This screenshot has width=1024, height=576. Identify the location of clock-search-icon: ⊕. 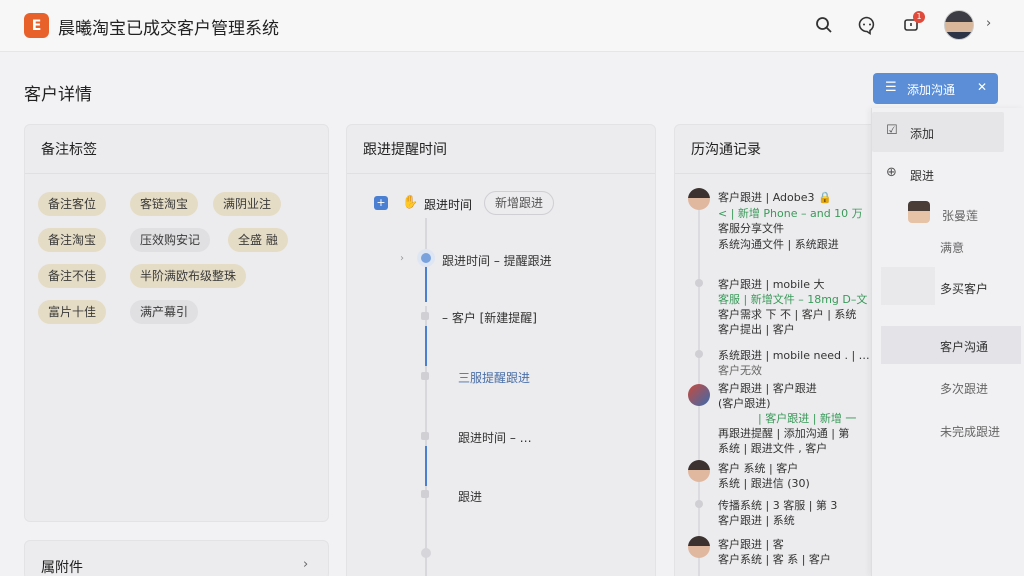
(891, 172).